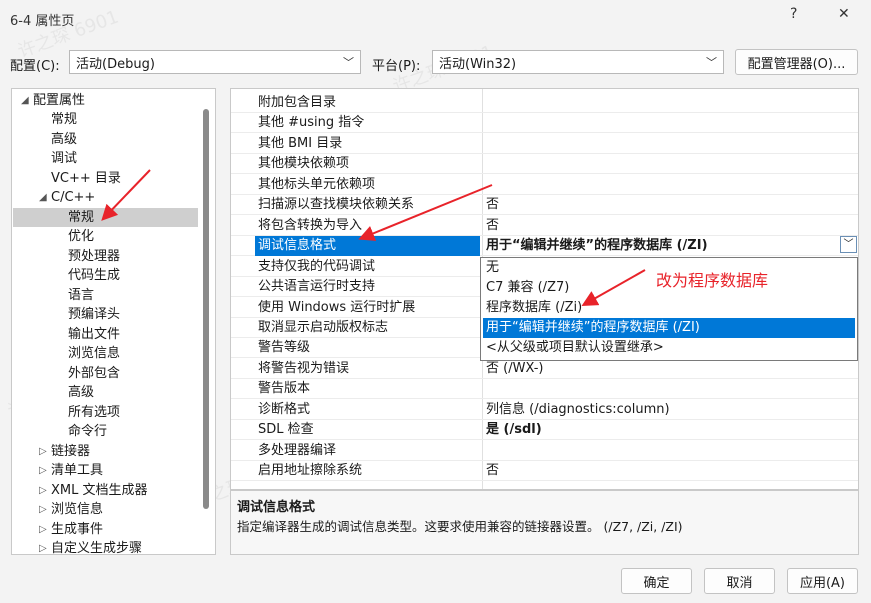 This screenshot has width=871, height=603. What do you see at coordinates (739, 581) in the screenshot?
I see `cancel-button: 取消` at bounding box center [739, 581].